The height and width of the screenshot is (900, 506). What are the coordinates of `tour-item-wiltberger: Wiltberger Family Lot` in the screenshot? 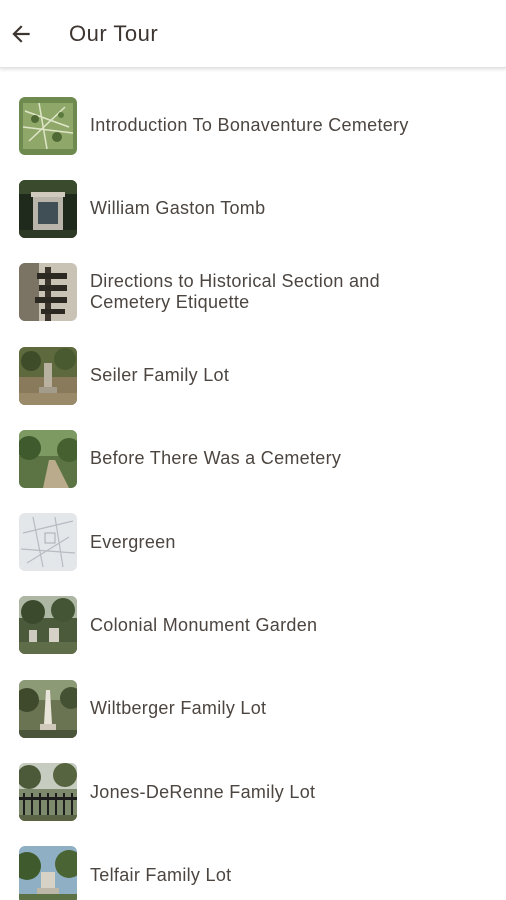 It's located at (253, 708).